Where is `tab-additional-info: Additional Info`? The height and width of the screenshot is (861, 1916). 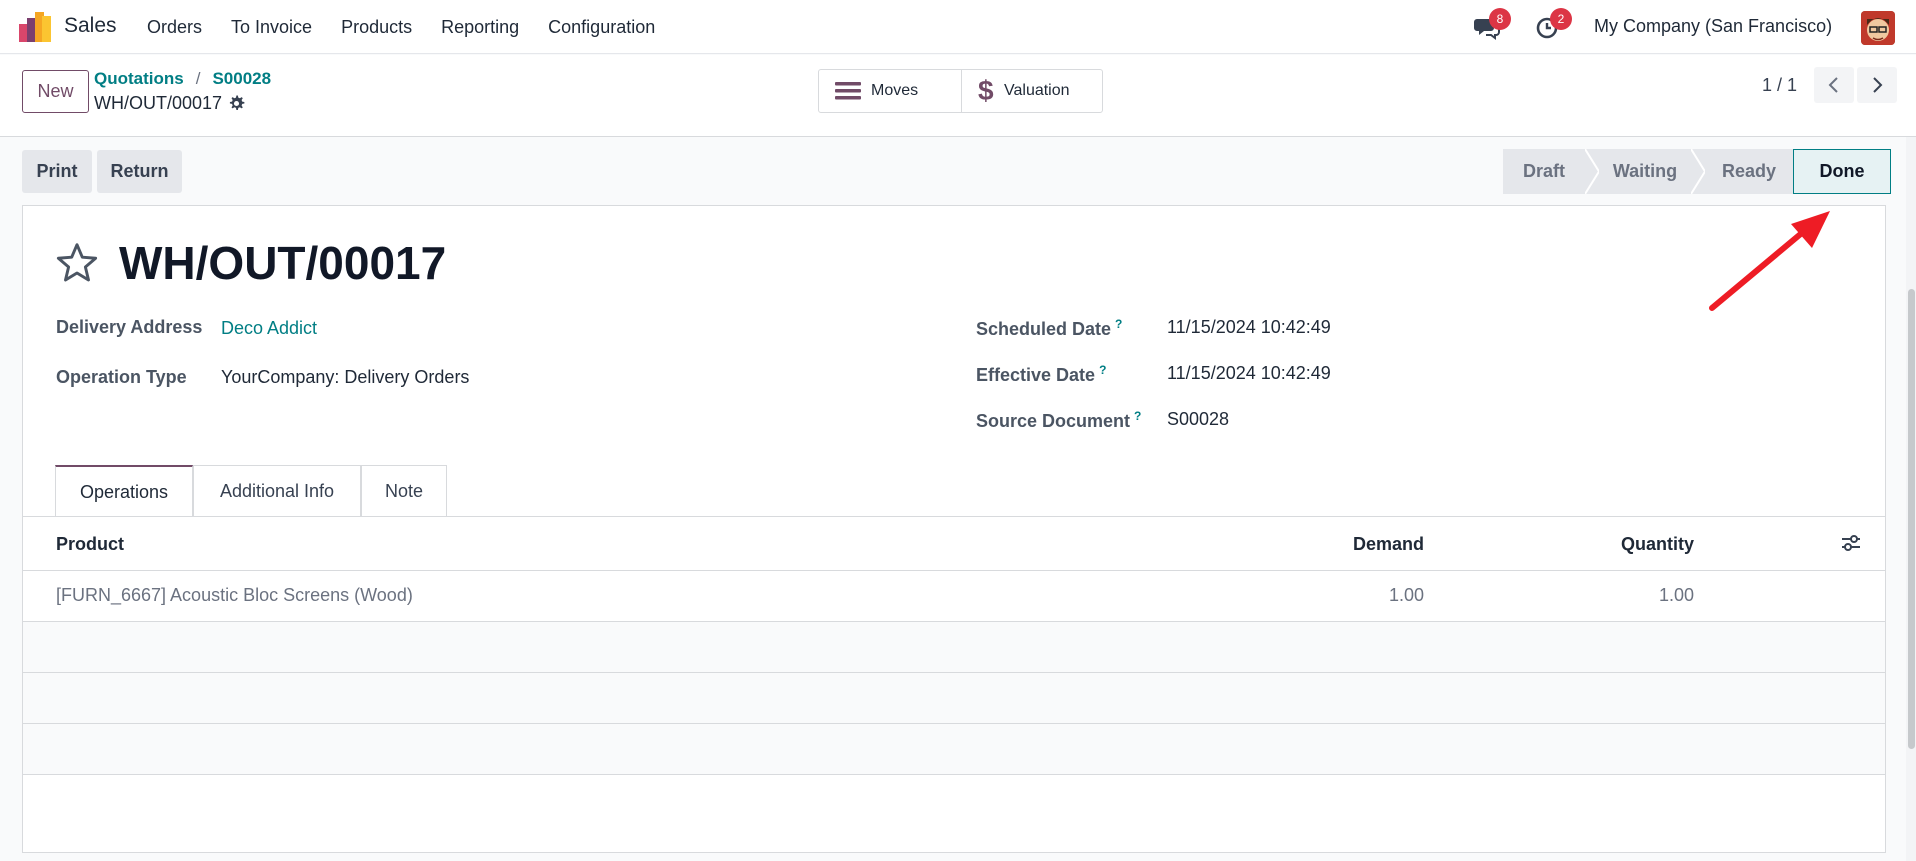 tab-additional-info: Additional Info is located at coordinates (277, 491).